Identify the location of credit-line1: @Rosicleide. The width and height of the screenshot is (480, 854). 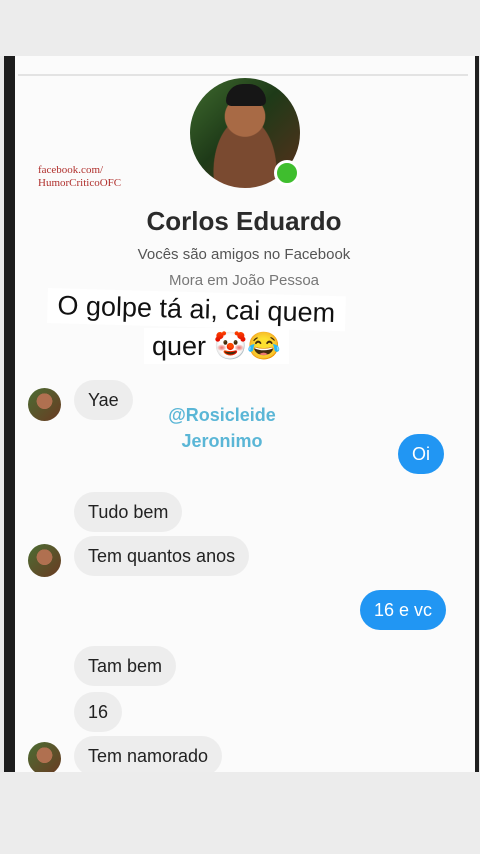
(222, 415).